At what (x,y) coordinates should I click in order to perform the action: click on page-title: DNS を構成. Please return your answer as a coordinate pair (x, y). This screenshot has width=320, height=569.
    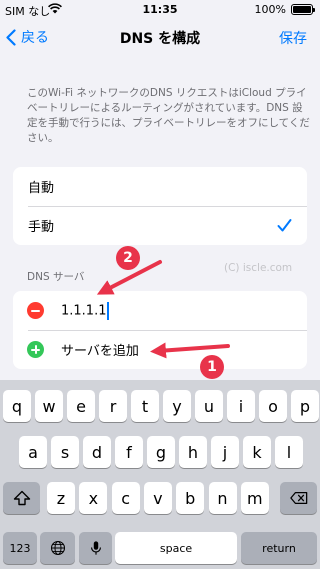
    Looking at the image, I should click on (160, 39).